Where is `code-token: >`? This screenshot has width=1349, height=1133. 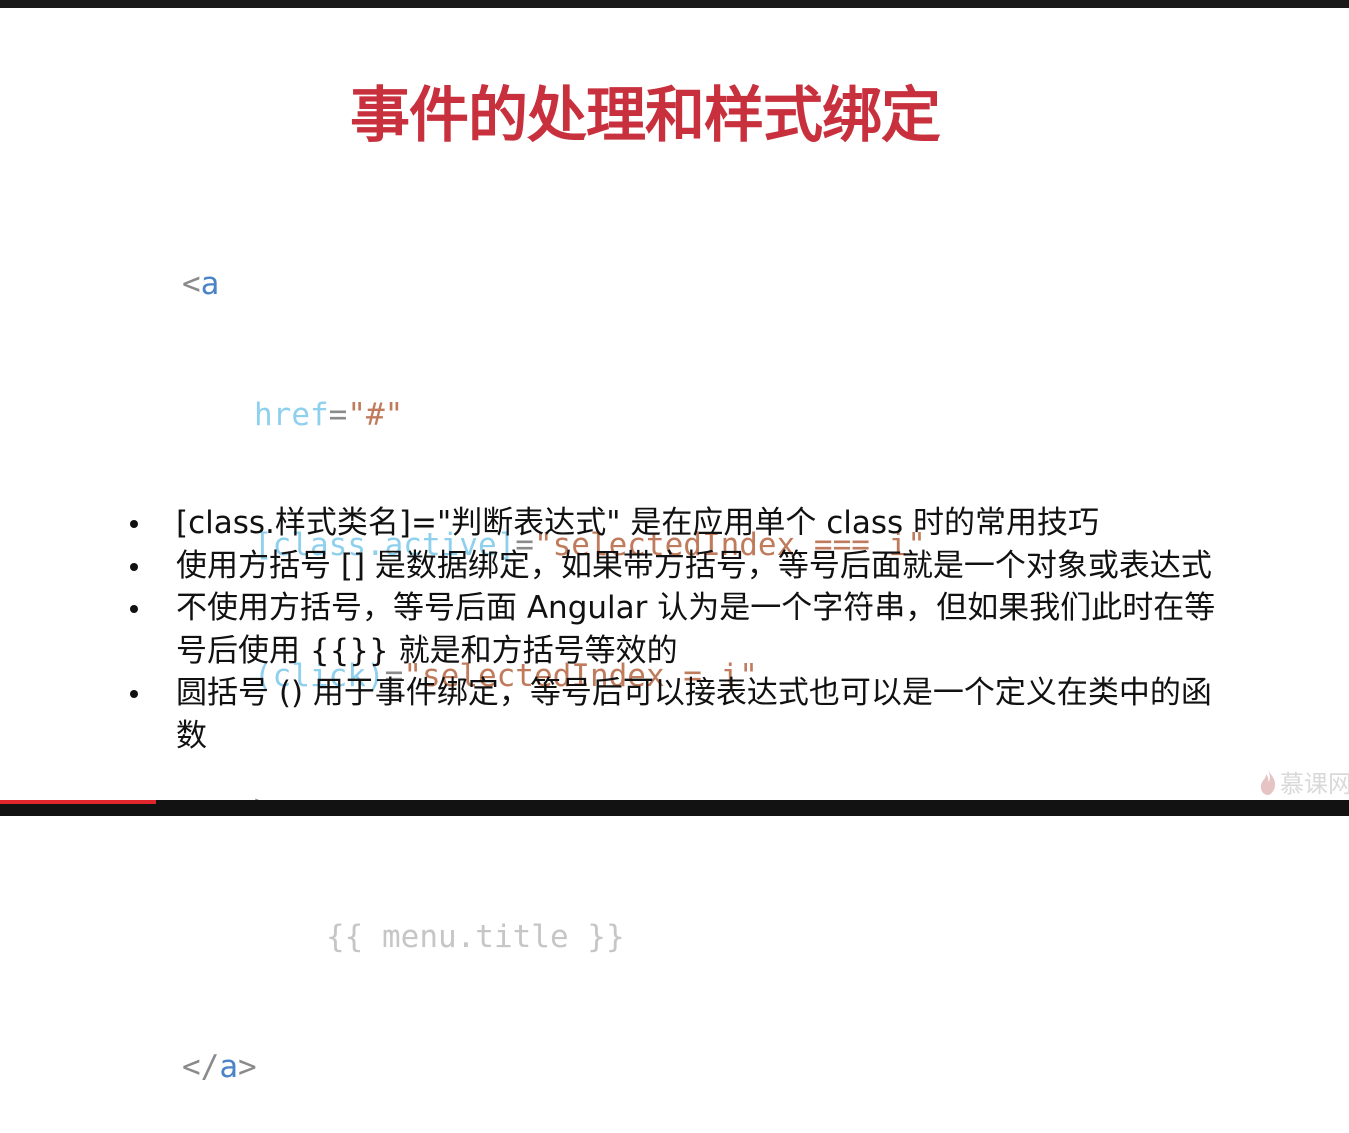 code-token: > is located at coordinates (247, 1067).